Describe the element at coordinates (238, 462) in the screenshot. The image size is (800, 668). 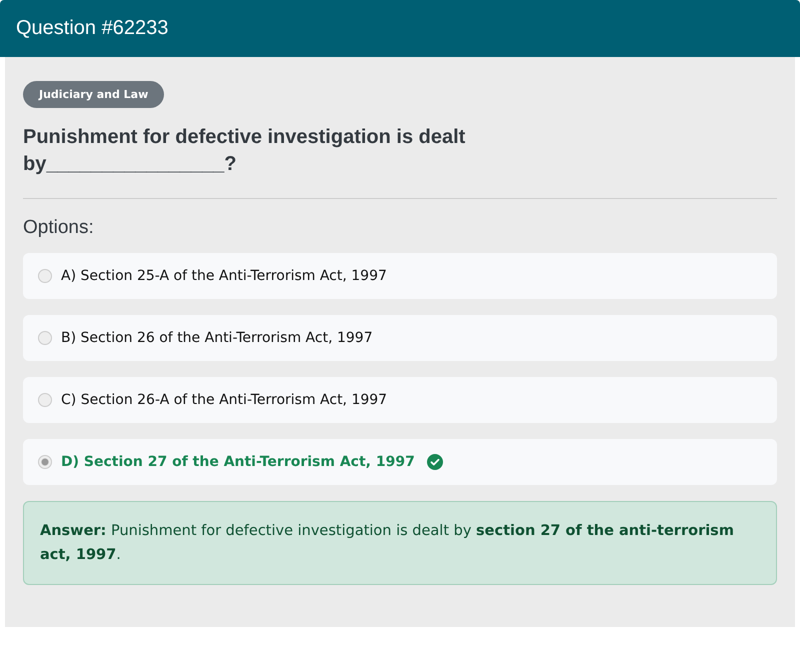
I see `option-text: D) Section 27 of the Anti-Terrorism Act, 1997` at that location.